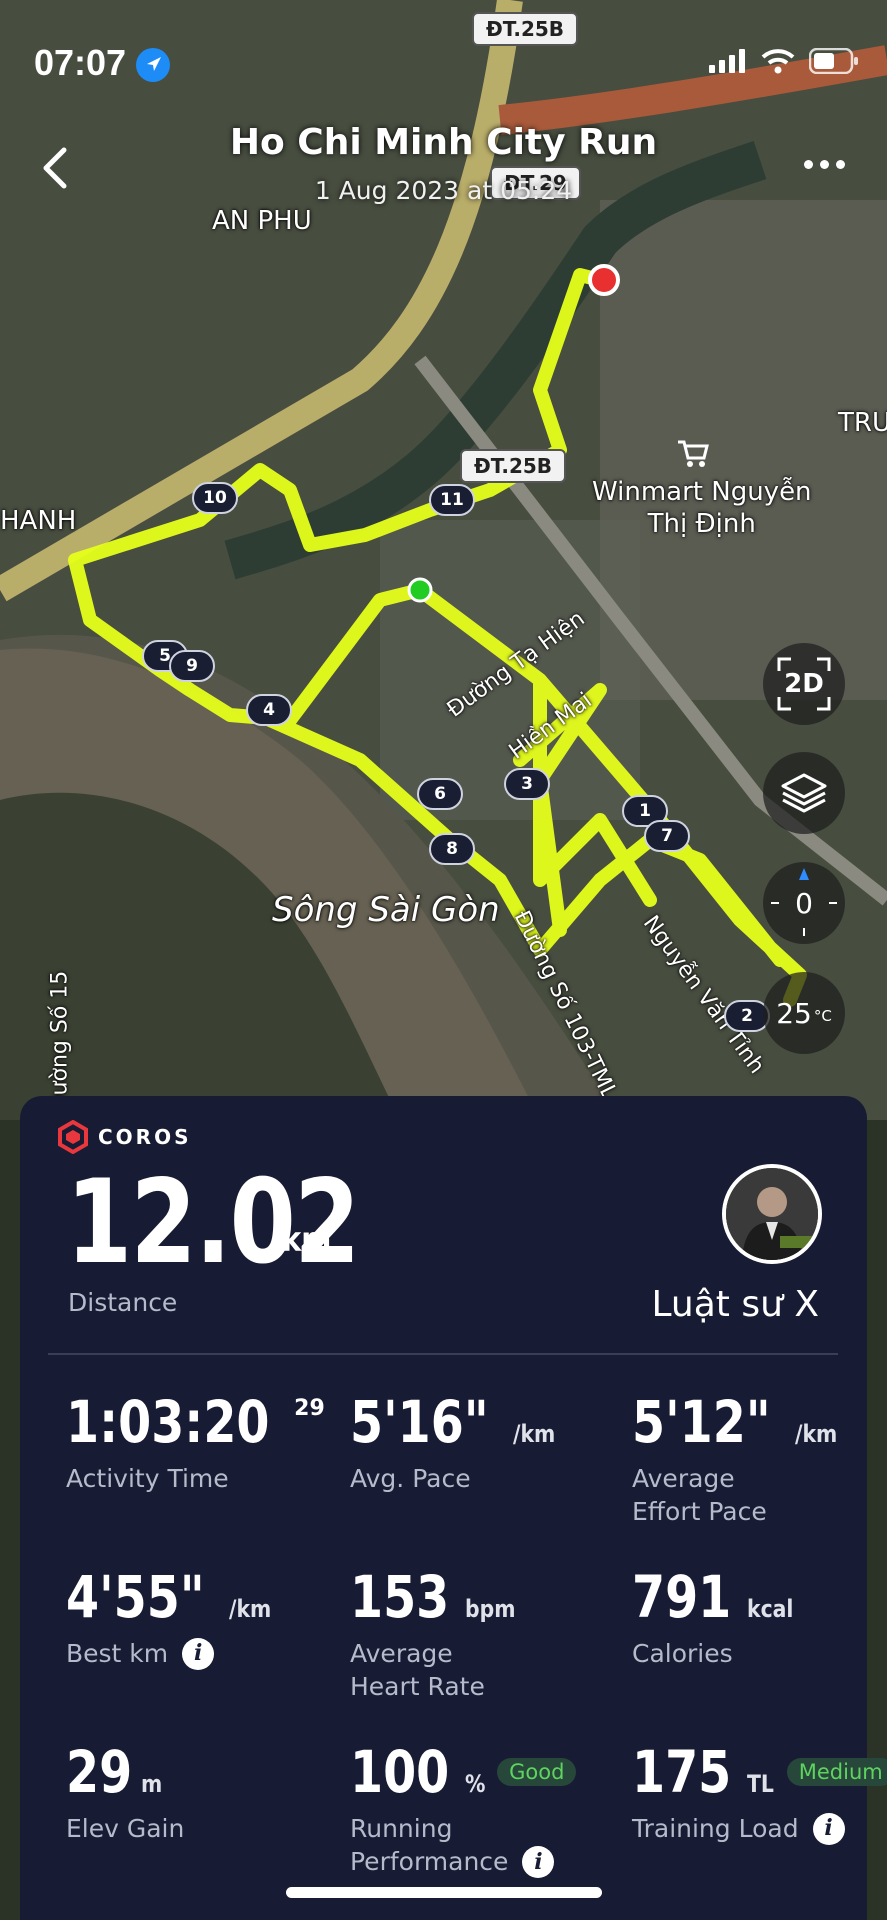 This screenshot has width=887, height=1920. I want to click on view-mode-toggle: 2D, so click(804, 684).